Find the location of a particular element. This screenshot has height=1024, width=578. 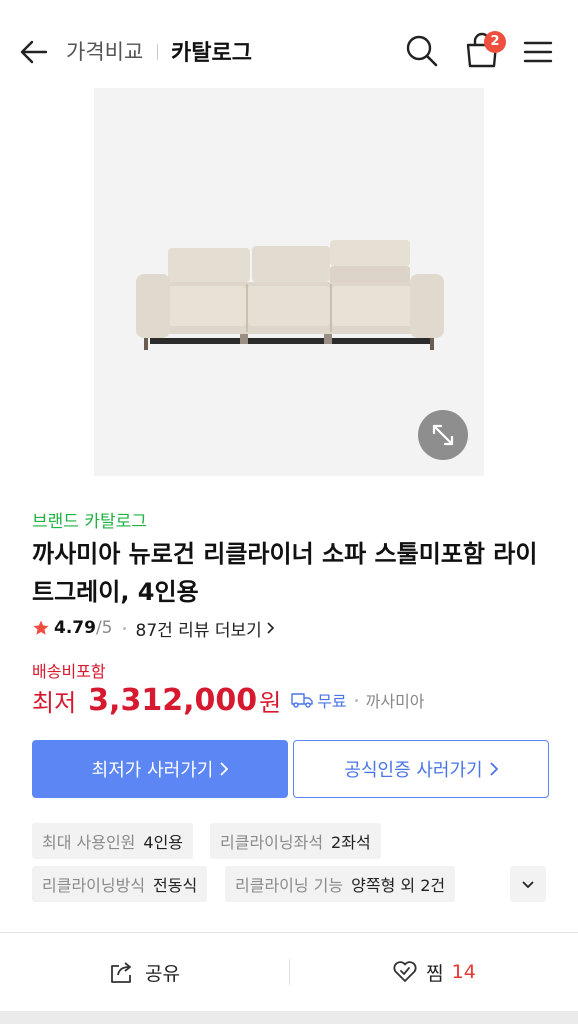

wishlist-button: 찜 14 is located at coordinates (434, 972).